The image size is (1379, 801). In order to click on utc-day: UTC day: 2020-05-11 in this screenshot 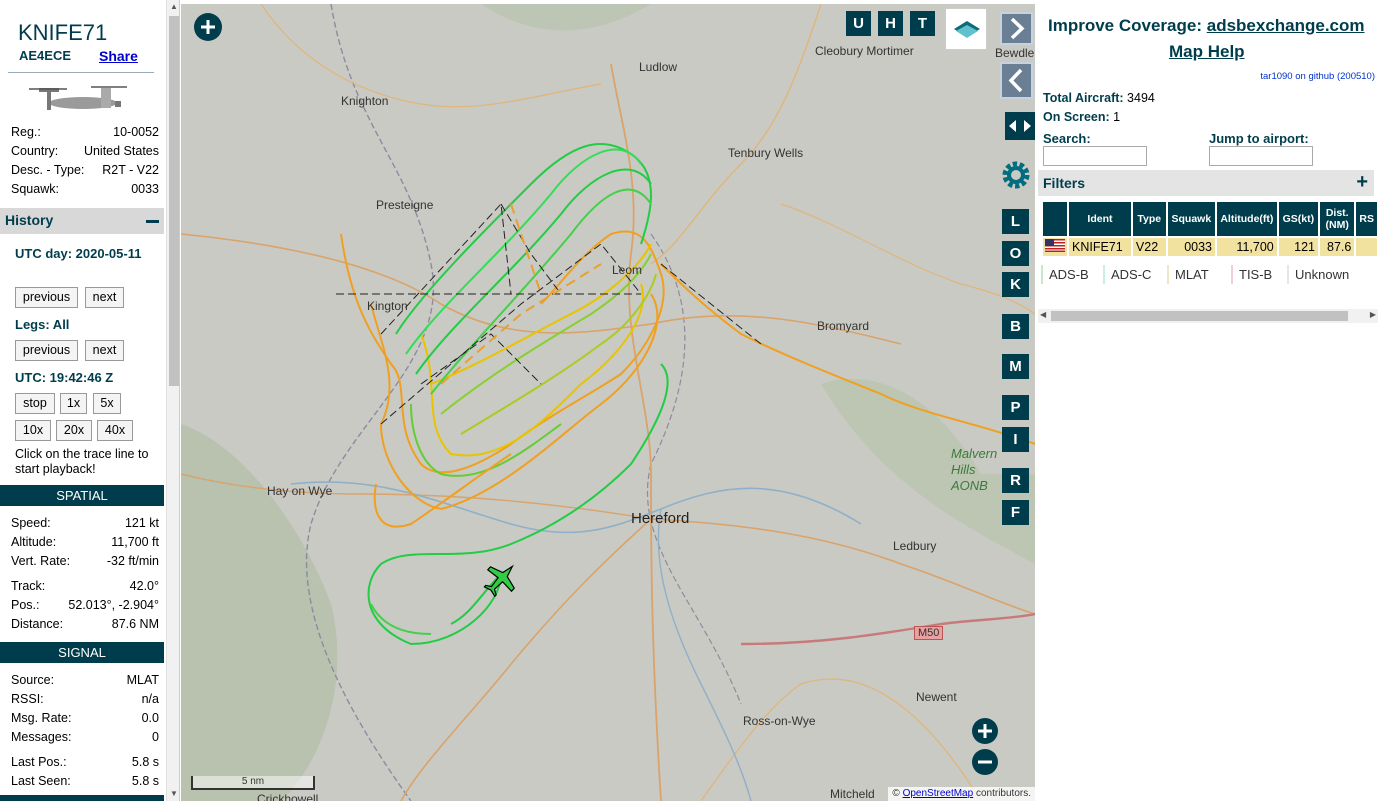, I will do `click(78, 253)`.